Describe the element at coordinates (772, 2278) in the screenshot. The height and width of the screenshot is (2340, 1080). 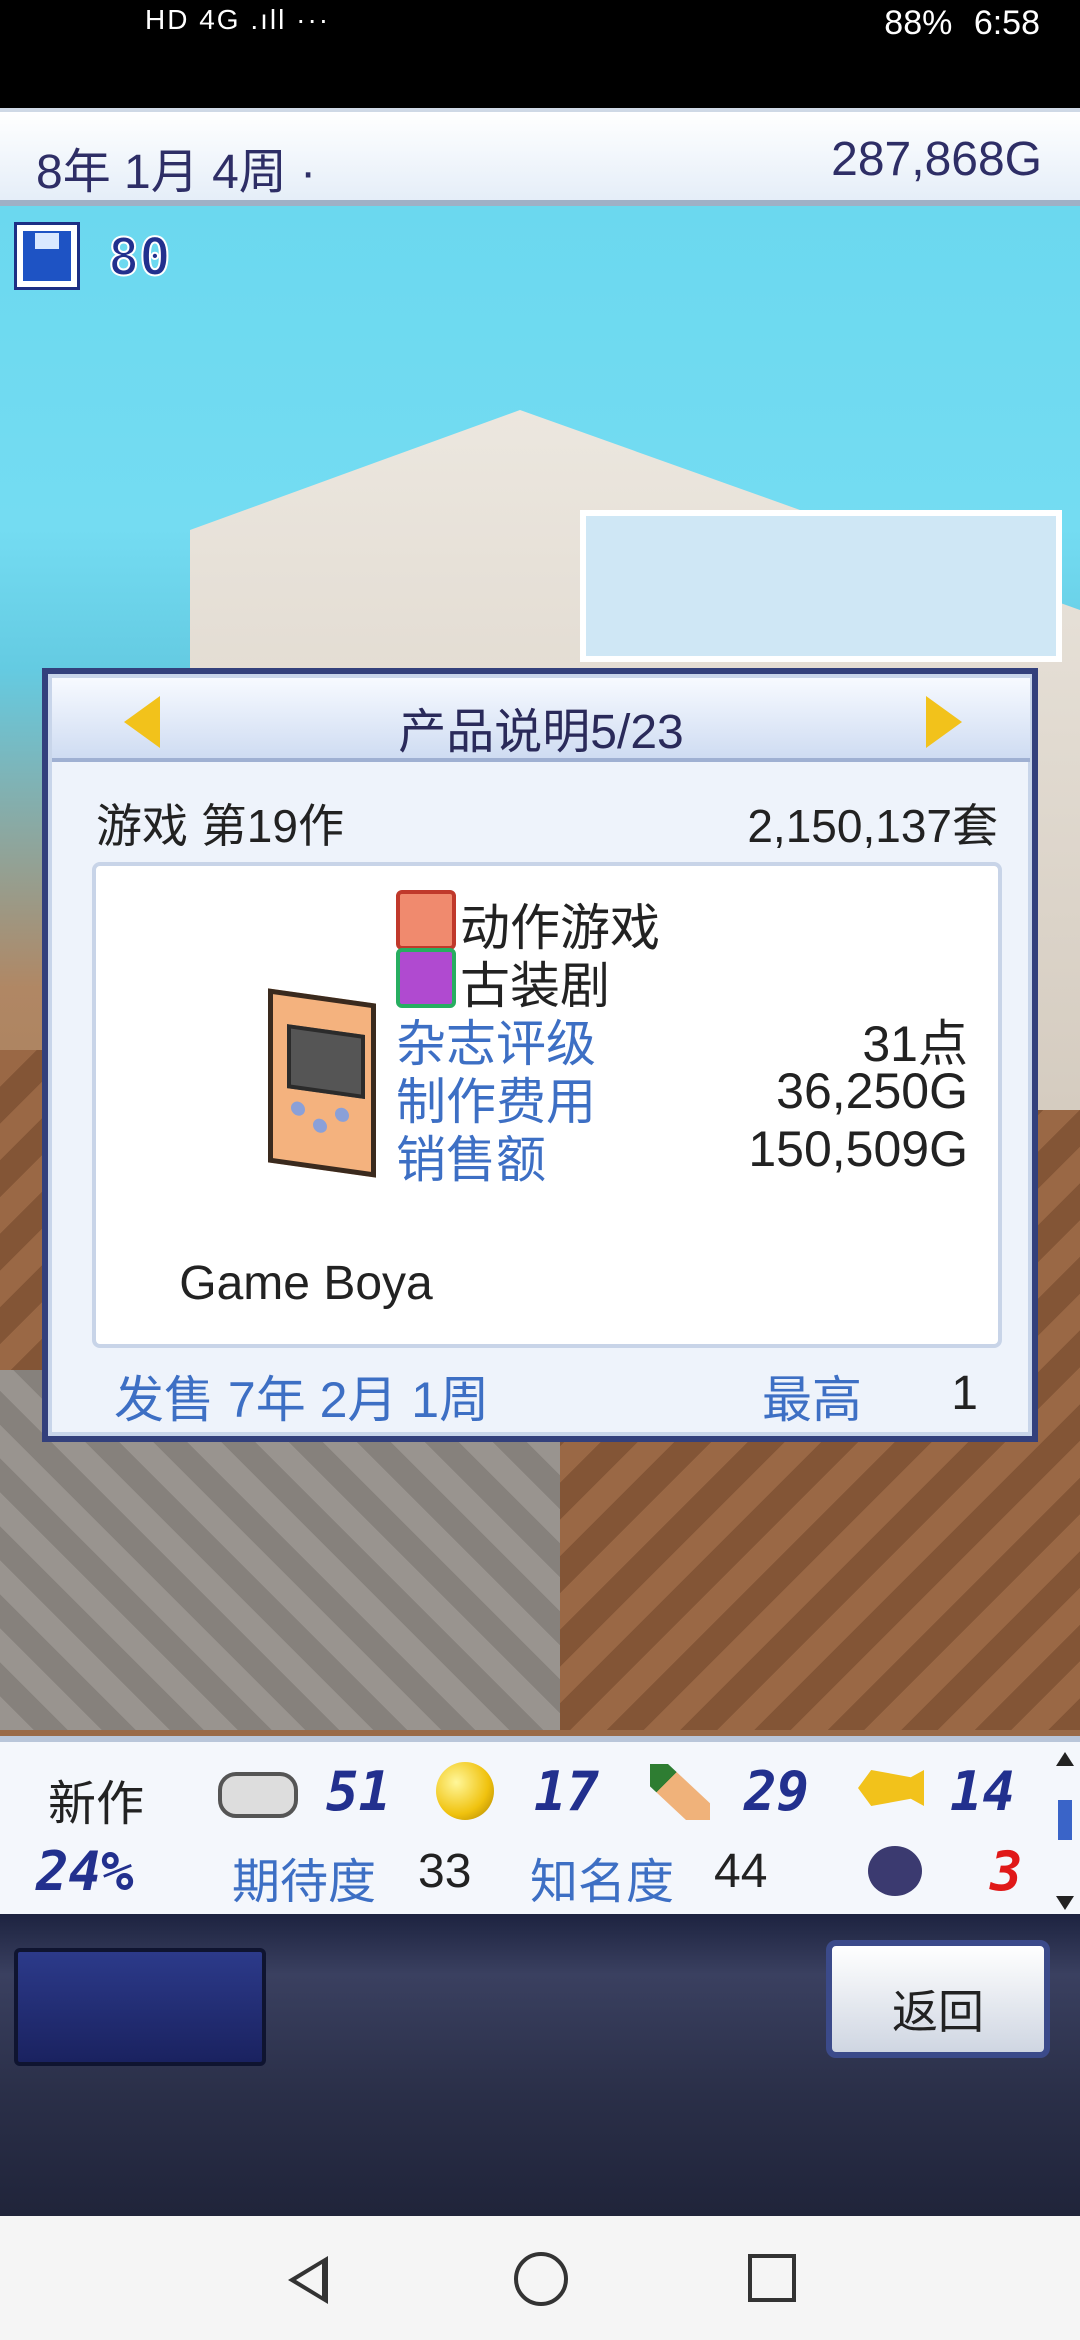
I see `nav-recents-icon` at that location.